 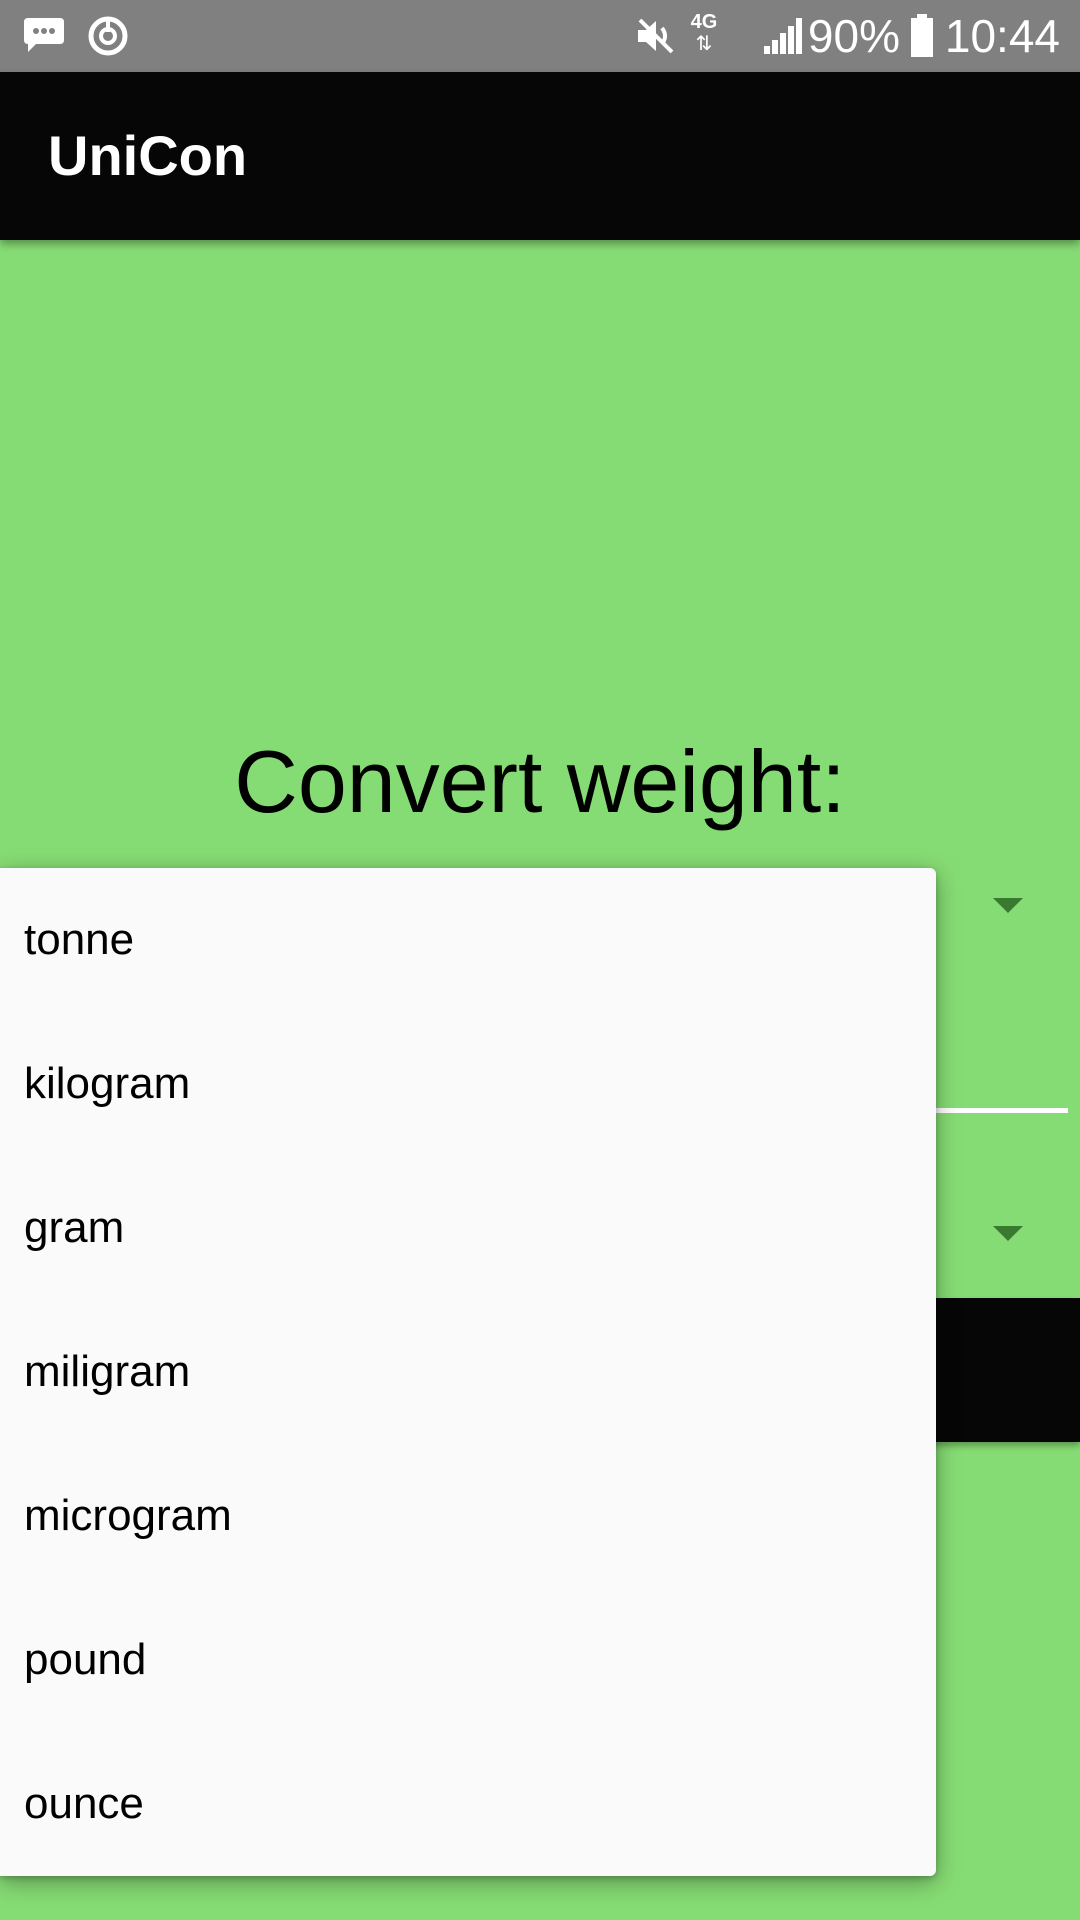 What do you see at coordinates (654, 38) in the screenshot?
I see `mute-icon` at bounding box center [654, 38].